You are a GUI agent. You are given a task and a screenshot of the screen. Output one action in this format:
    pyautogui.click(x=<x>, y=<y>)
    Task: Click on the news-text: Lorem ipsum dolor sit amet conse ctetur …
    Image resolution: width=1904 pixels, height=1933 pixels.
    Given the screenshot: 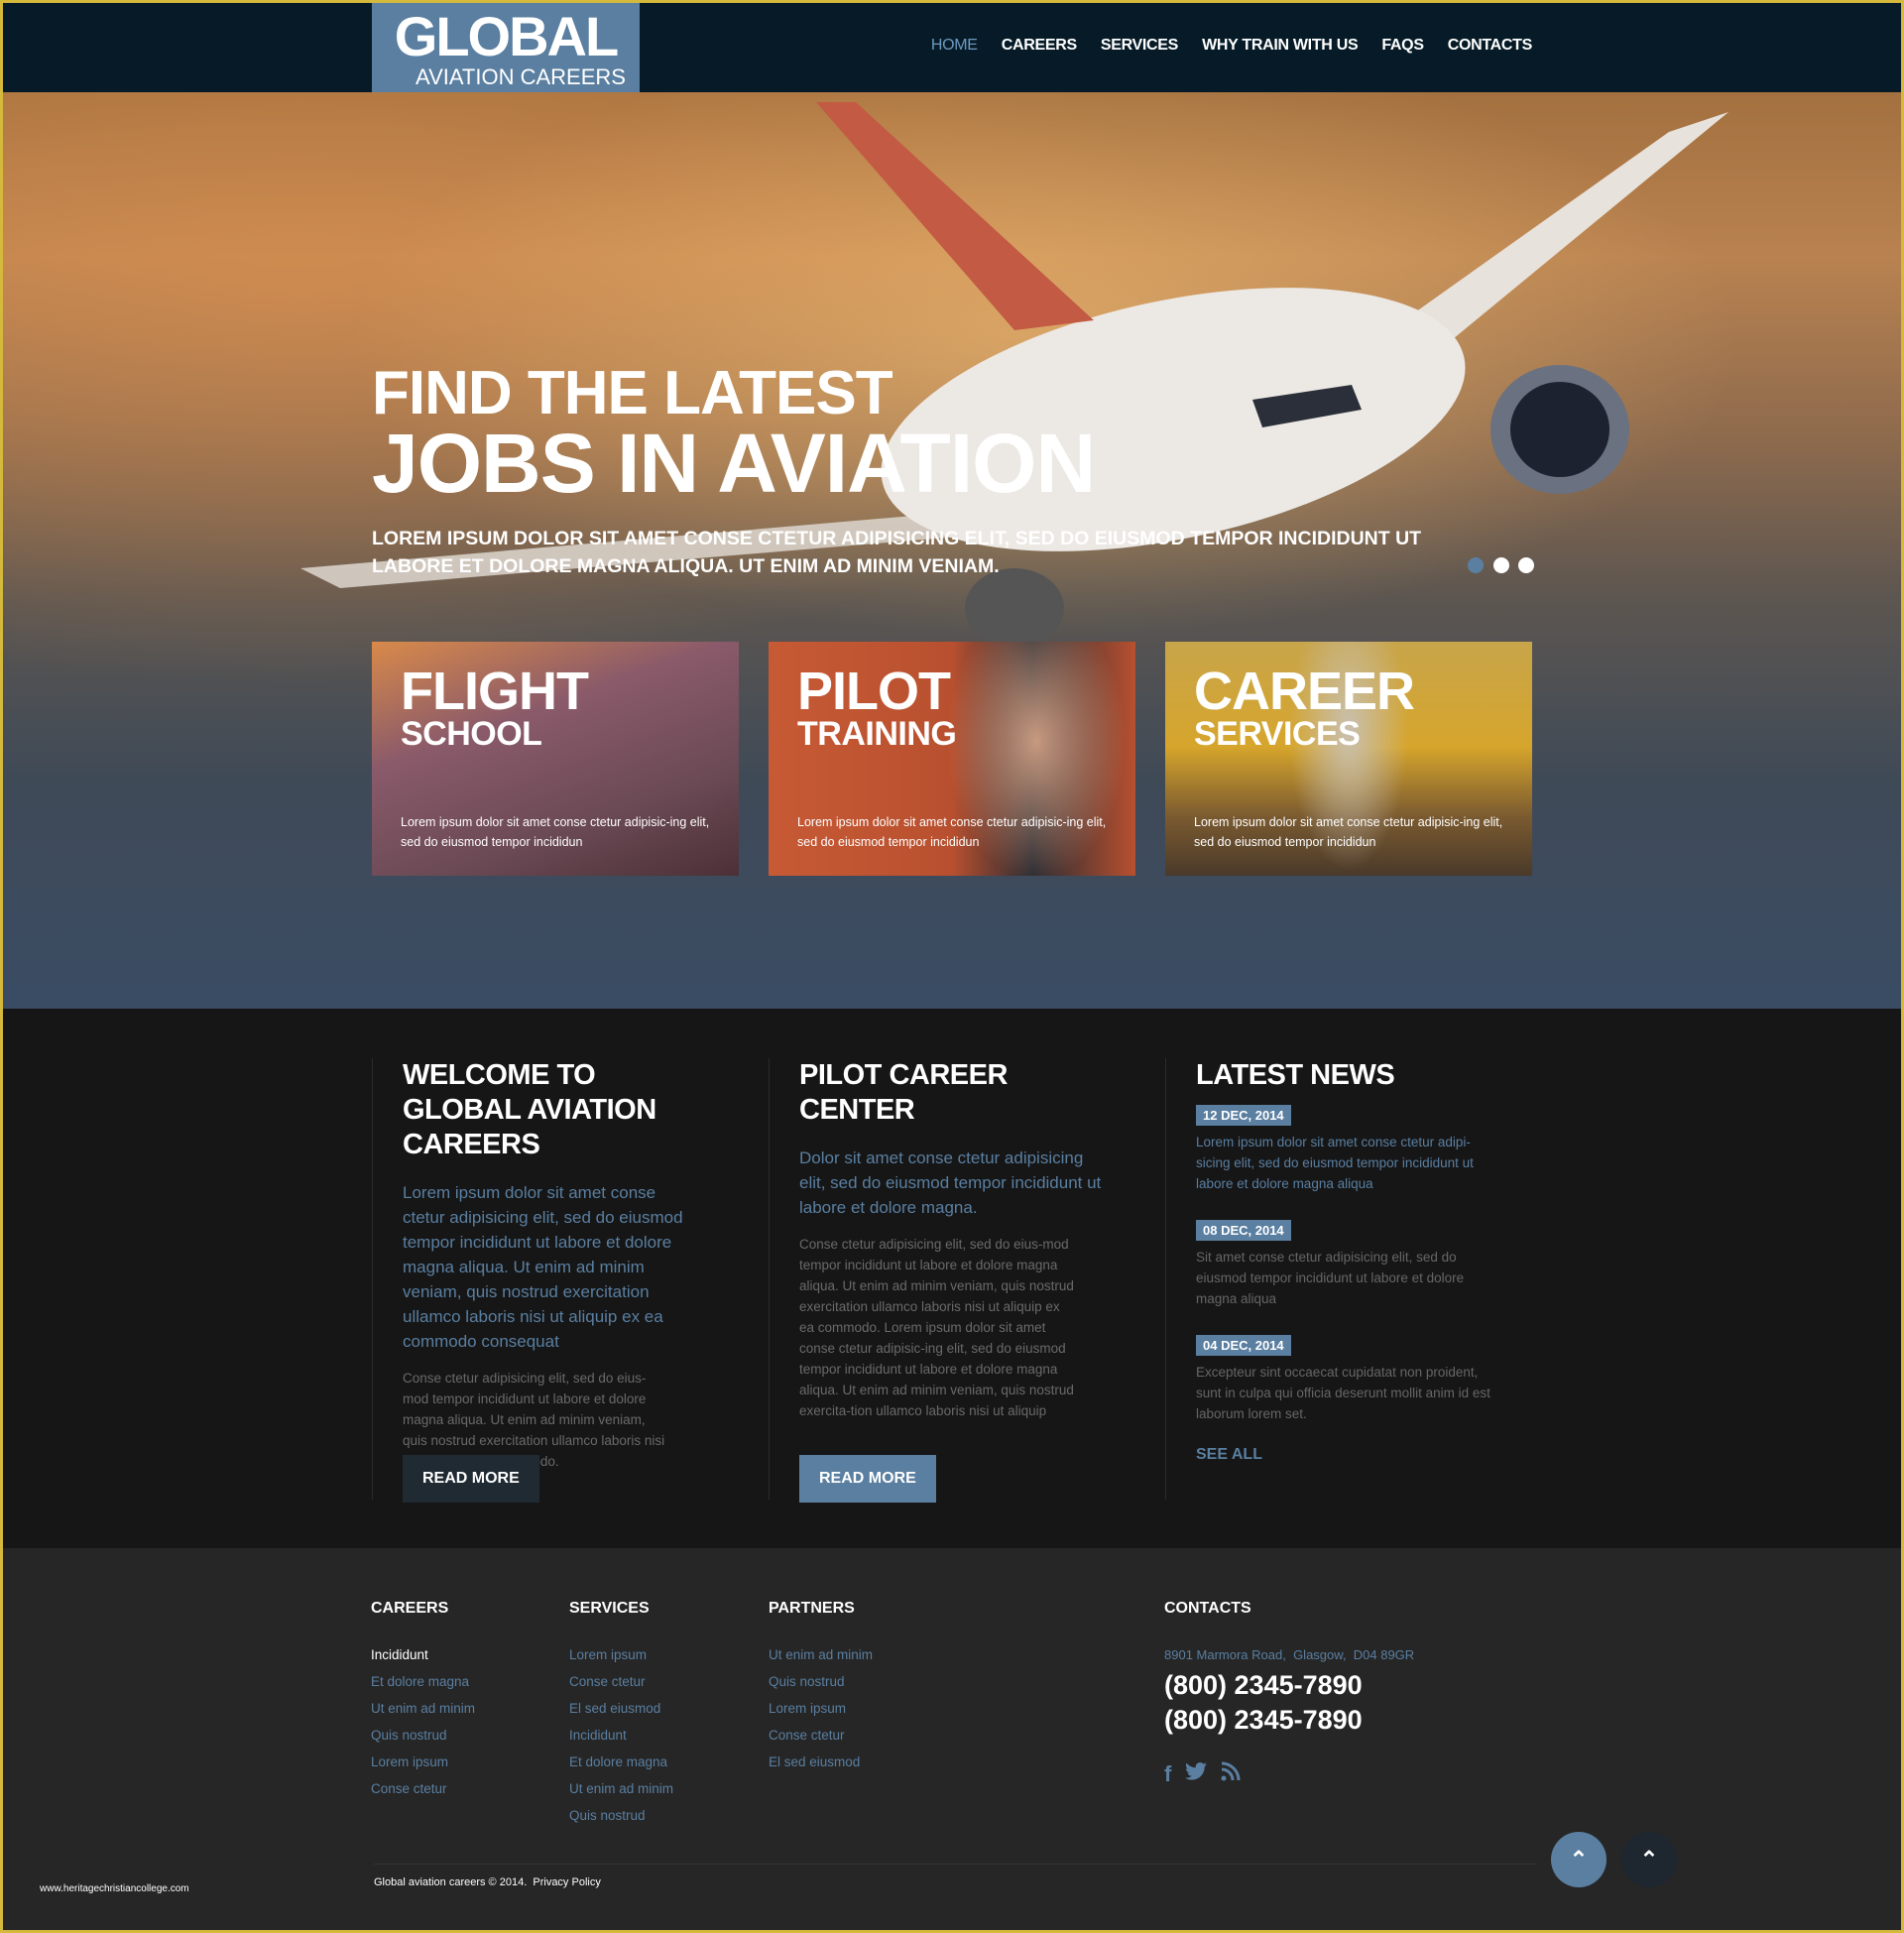 What is the action you would take?
    pyautogui.click(x=1335, y=1163)
    